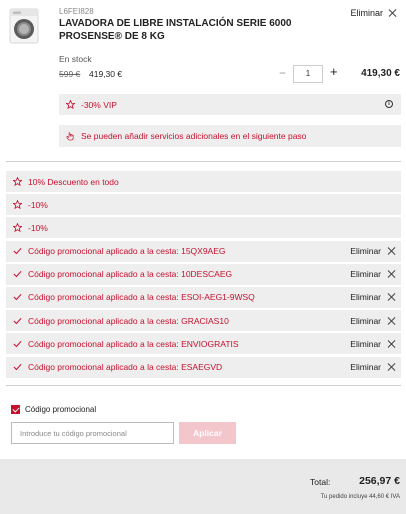 The height and width of the screenshot is (514, 406). Describe the element at coordinates (360, 497) in the screenshot. I see `iva-note: Tu pedido incluye 44,60 € IVA` at that location.